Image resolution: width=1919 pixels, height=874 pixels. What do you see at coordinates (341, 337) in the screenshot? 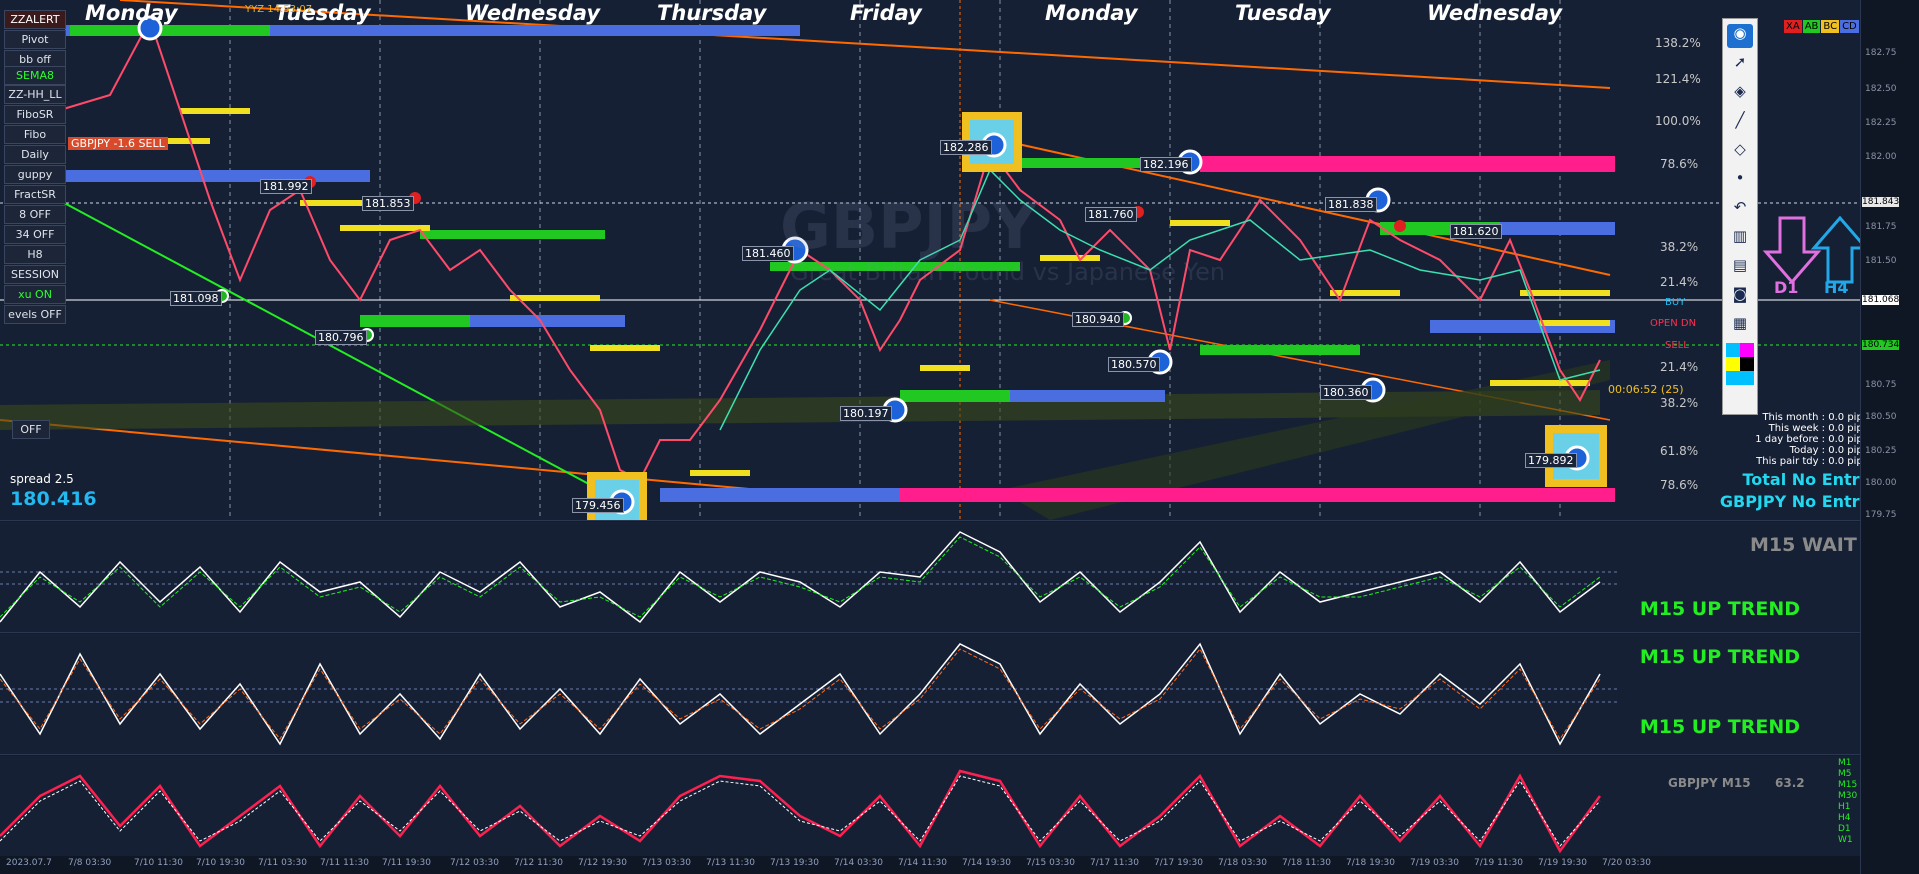
I see `price-label: 180.796` at bounding box center [341, 337].